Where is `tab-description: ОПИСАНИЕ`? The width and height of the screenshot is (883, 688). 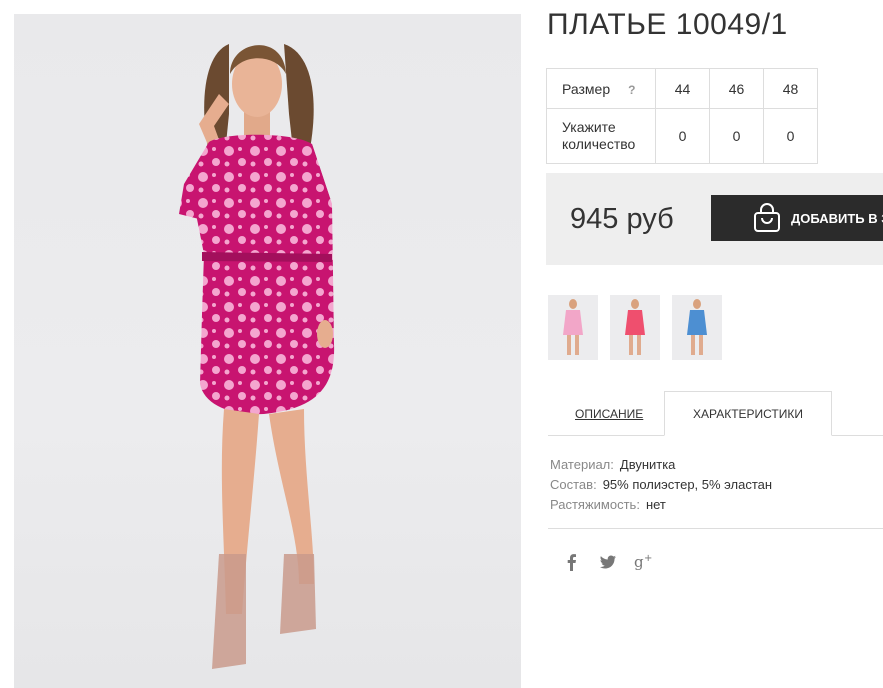 tab-description: ОПИСАНИЕ is located at coordinates (609, 414).